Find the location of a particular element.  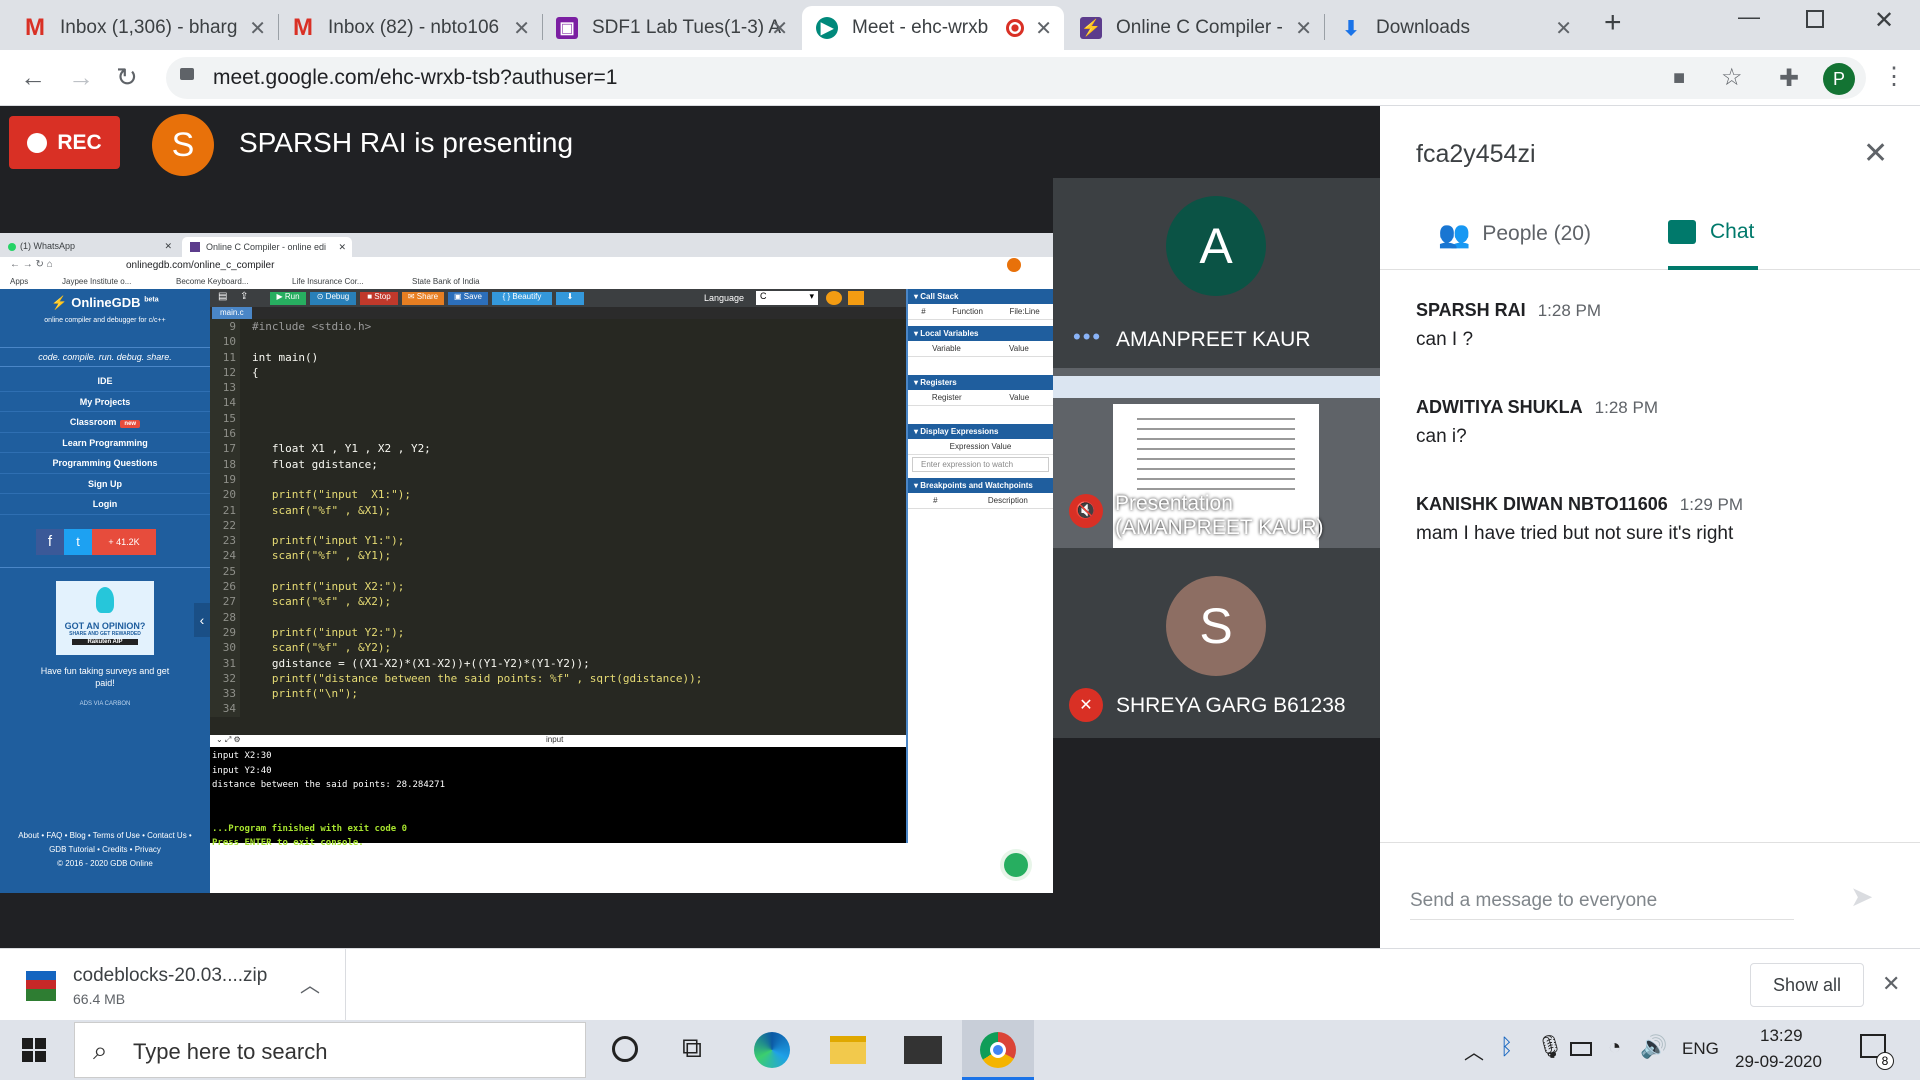

status-dot-icon is located at coordinates (1016, 865).